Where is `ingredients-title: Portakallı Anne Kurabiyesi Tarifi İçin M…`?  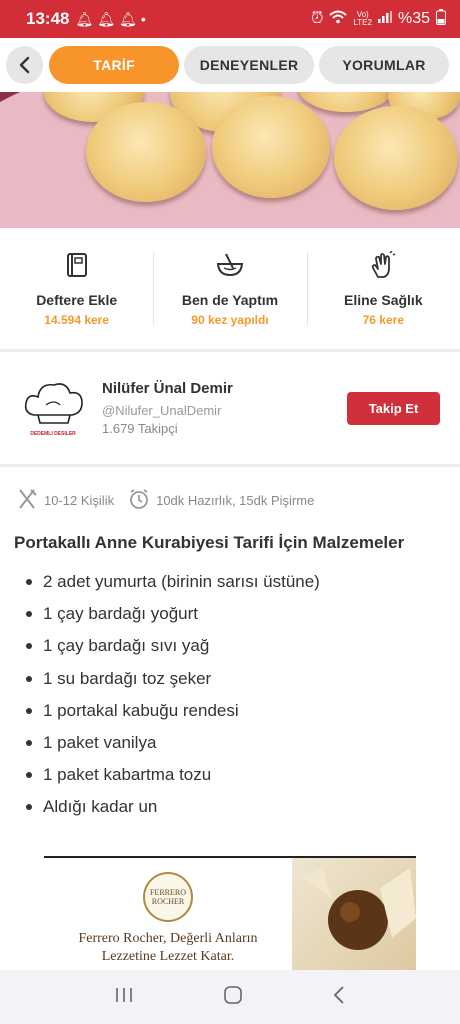 ingredients-title: Portakallı Anne Kurabiyesi Tarifi İçin M… is located at coordinates (209, 542).